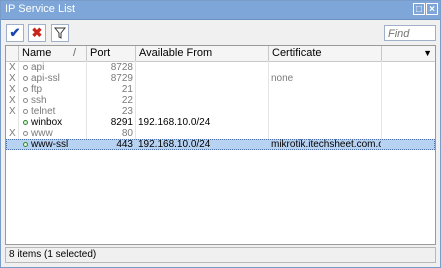 The height and width of the screenshot is (268, 441). What do you see at coordinates (432, 9) in the screenshot?
I see `close-icon: ×` at bounding box center [432, 9].